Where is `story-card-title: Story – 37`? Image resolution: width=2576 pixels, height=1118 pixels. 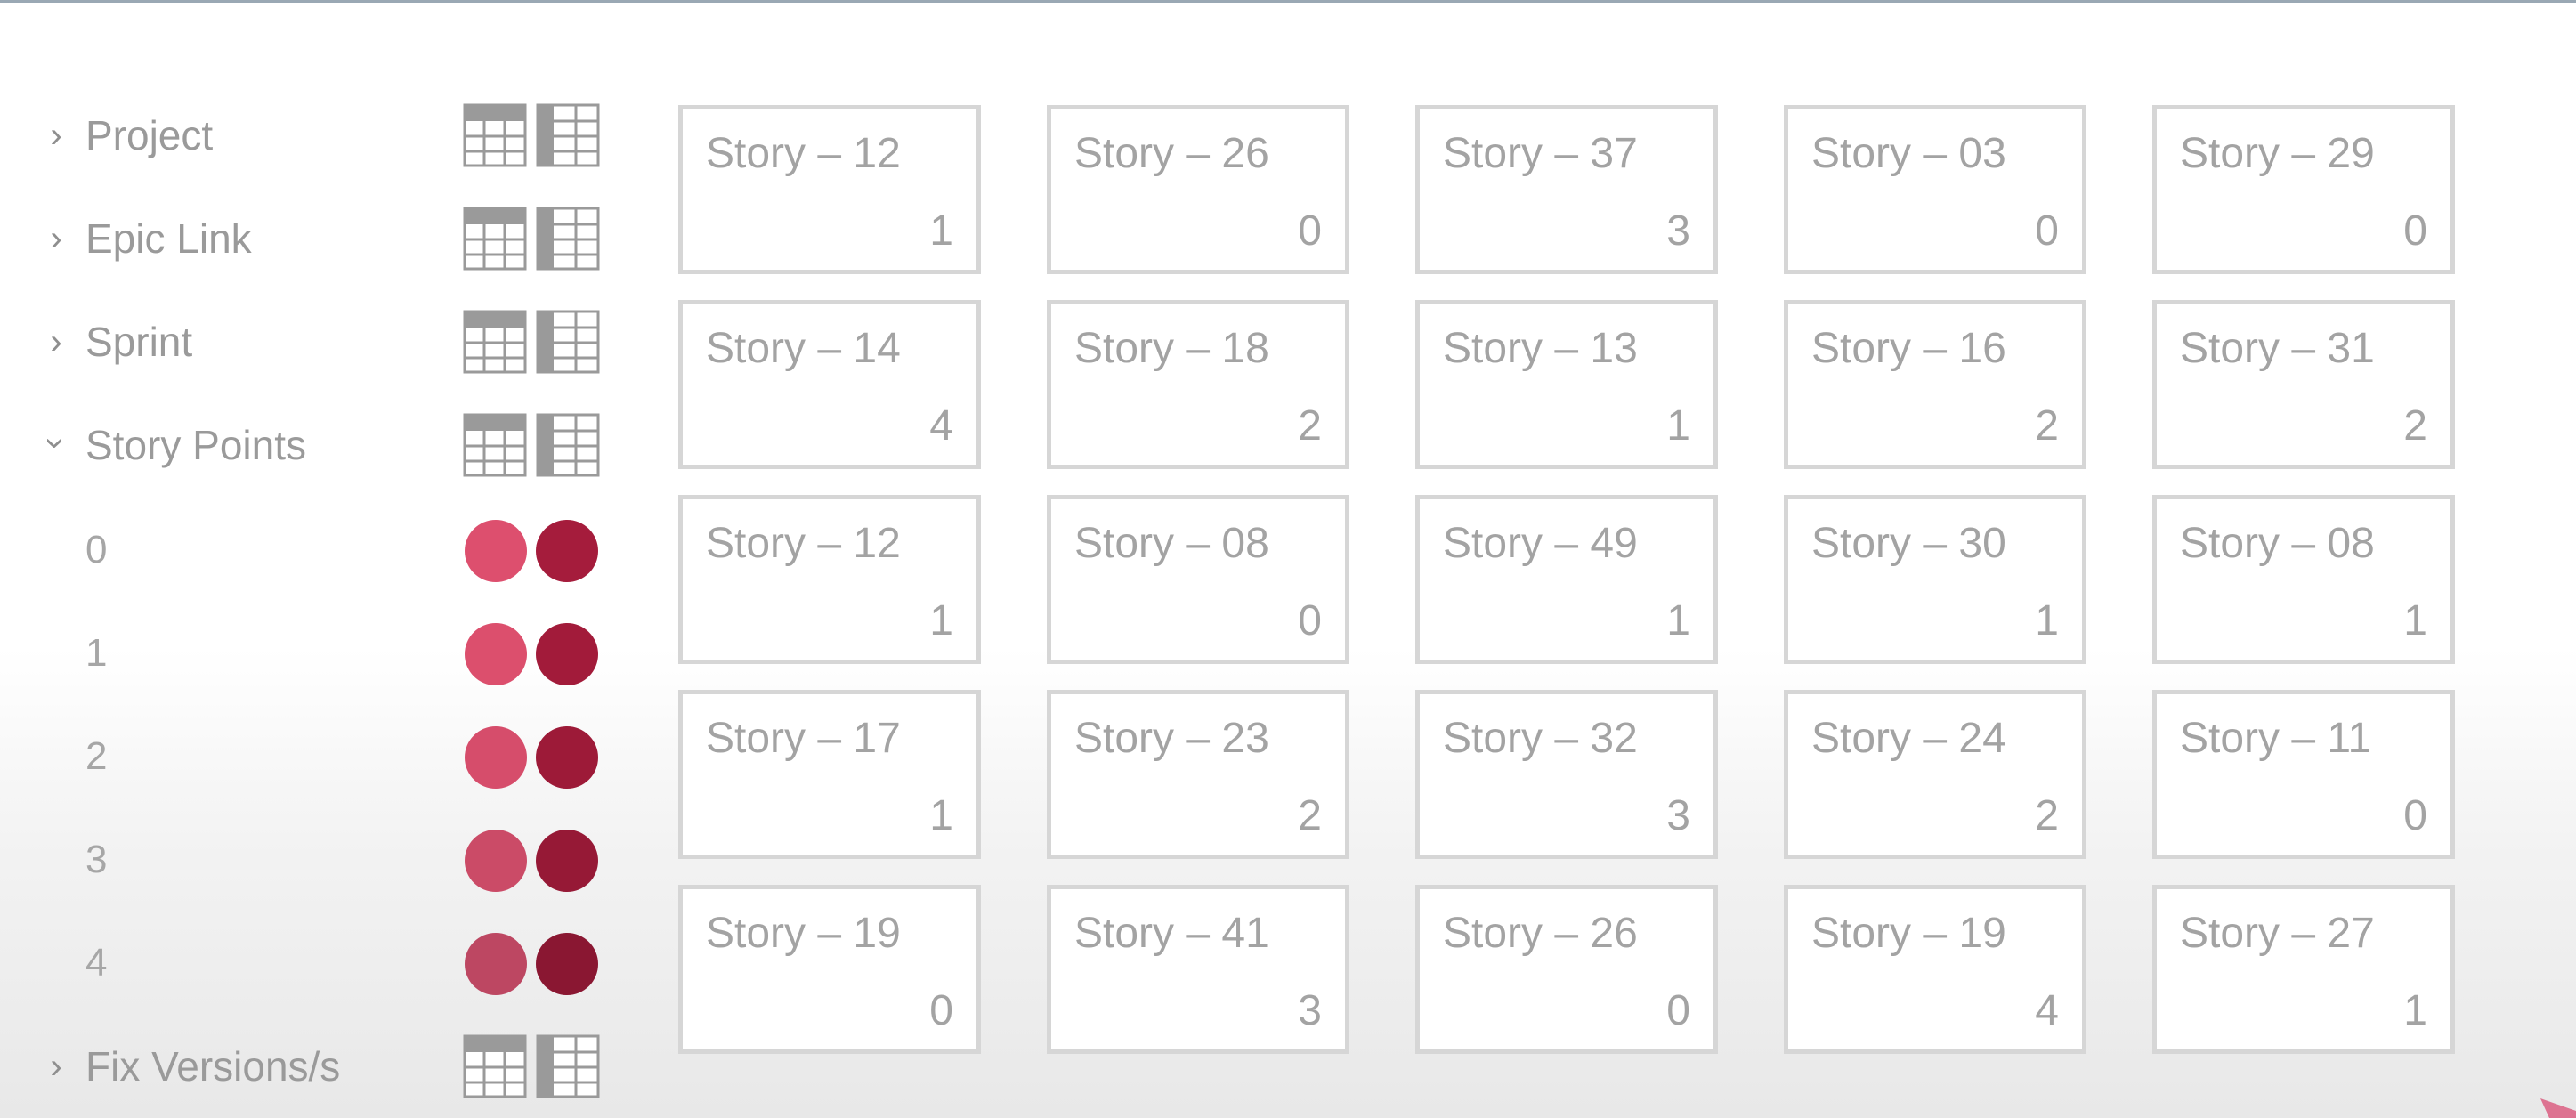
story-card-title: Story – 37 is located at coordinates (1540, 153).